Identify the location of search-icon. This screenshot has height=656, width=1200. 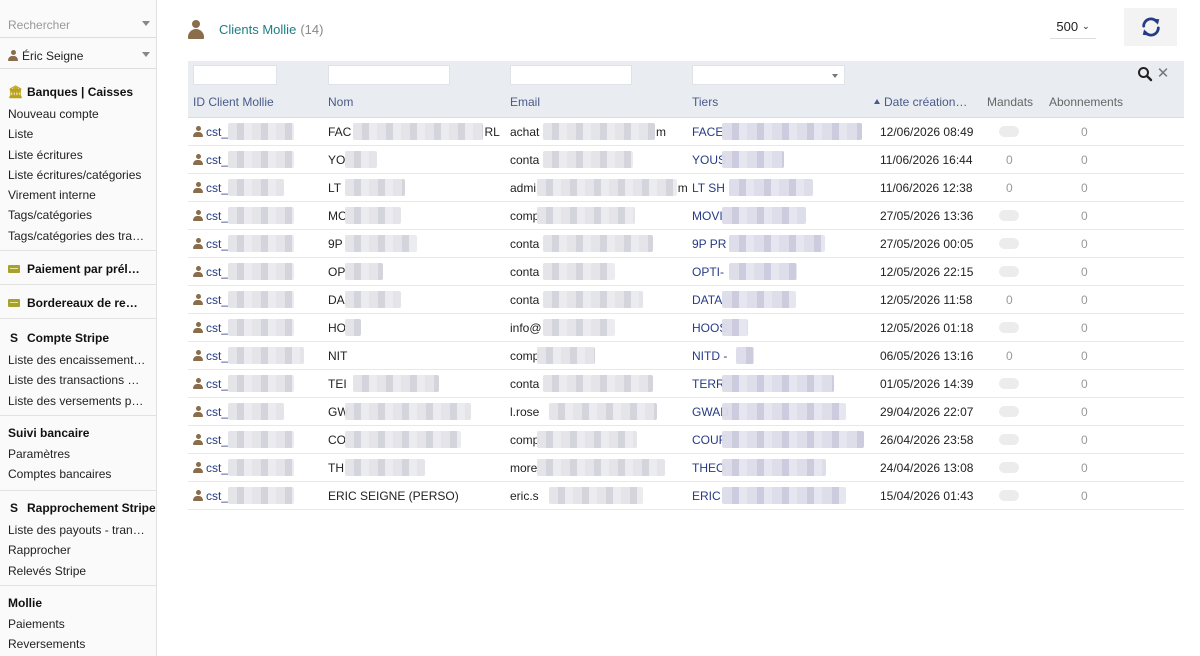
(1145, 74).